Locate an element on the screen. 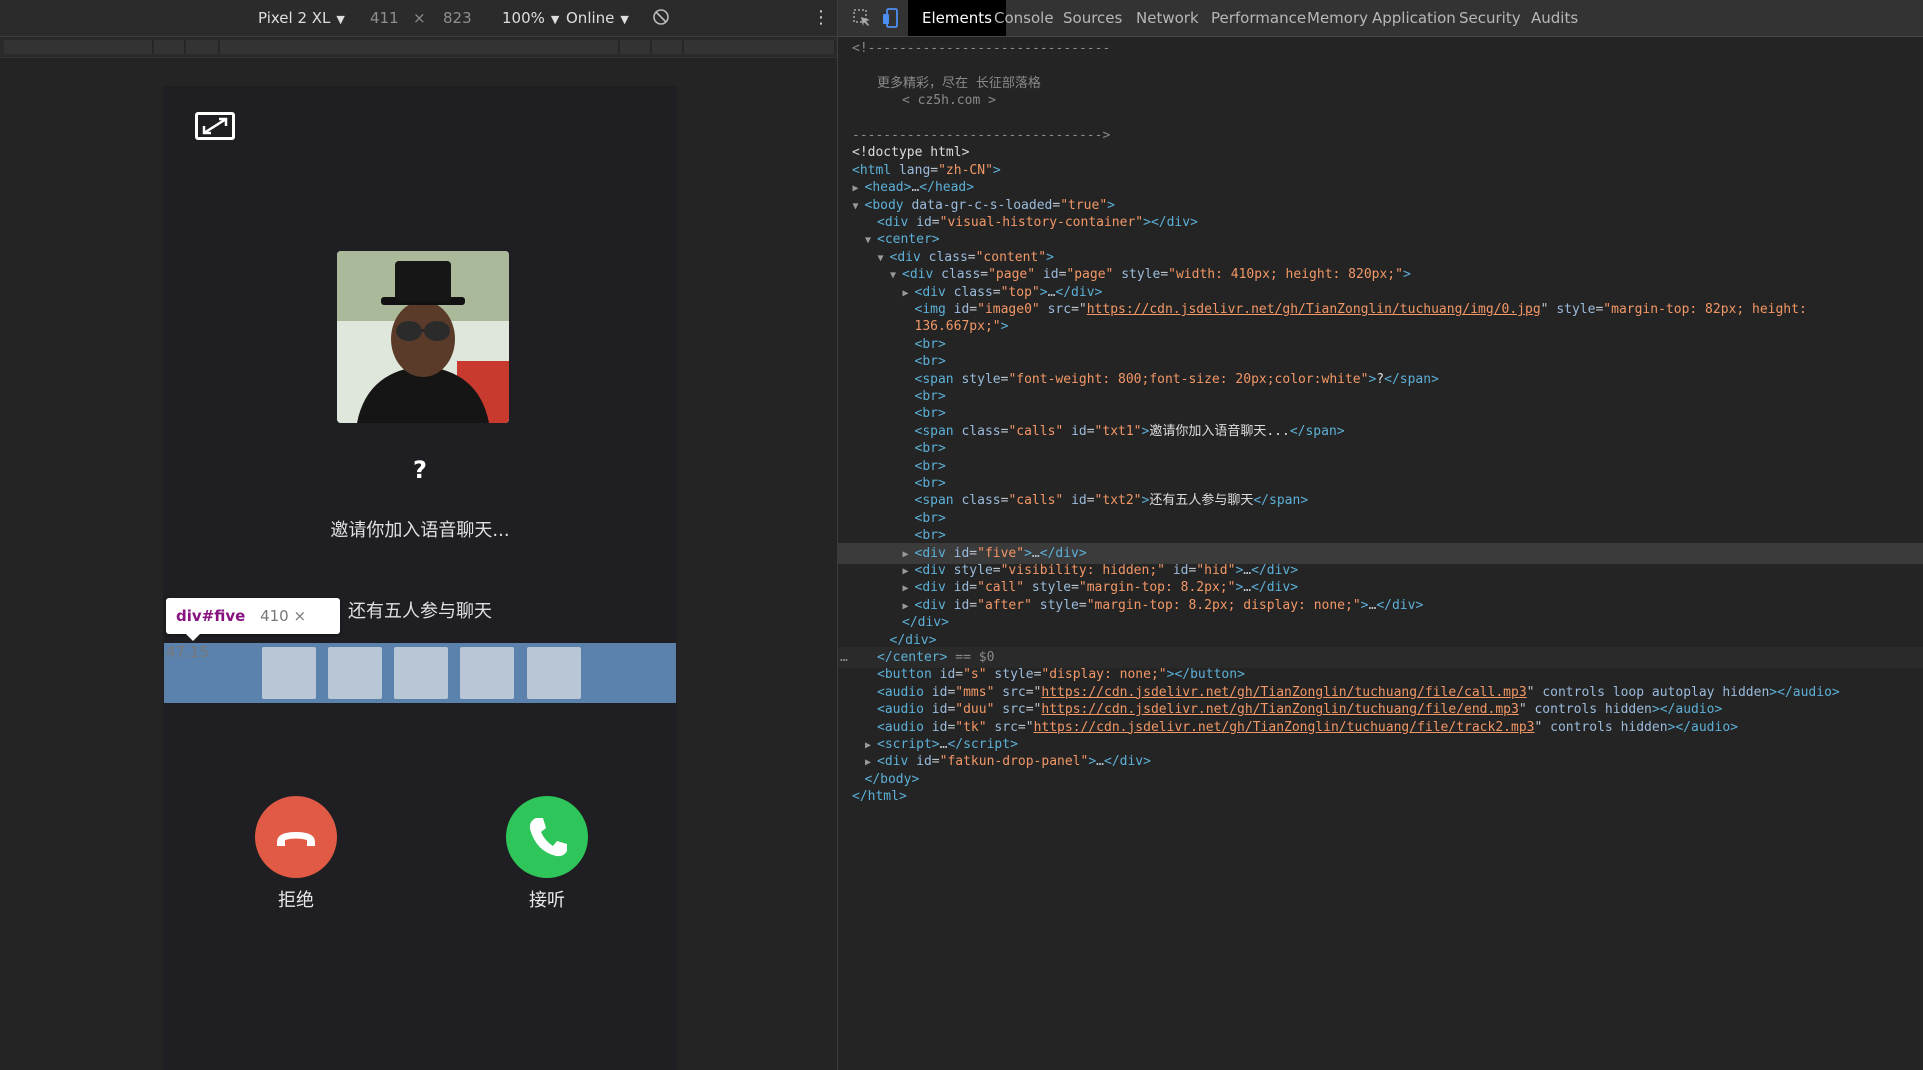 The width and height of the screenshot is (1923, 1070). network-value: Online is located at coordinates (590, 18).